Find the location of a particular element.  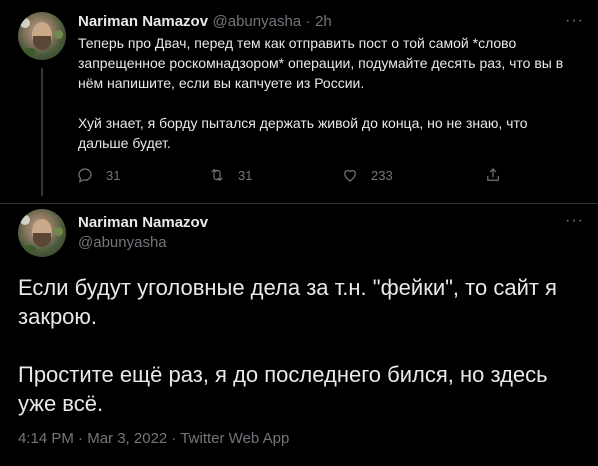

tweet-meta: 4:14 PM · Mar 3, 2022 · Twitter Web App is located at coordinates (153, 438).